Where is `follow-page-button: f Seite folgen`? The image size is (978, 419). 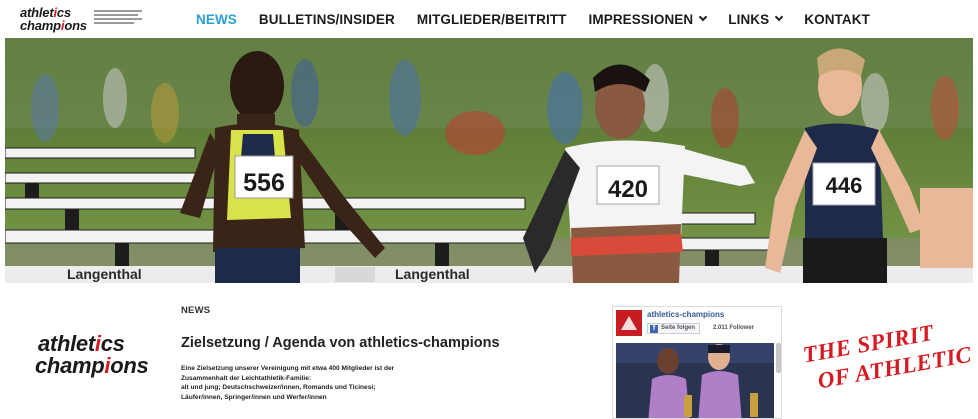 follow-page-button: f Seite folgen is located at coordinates (674, 328).